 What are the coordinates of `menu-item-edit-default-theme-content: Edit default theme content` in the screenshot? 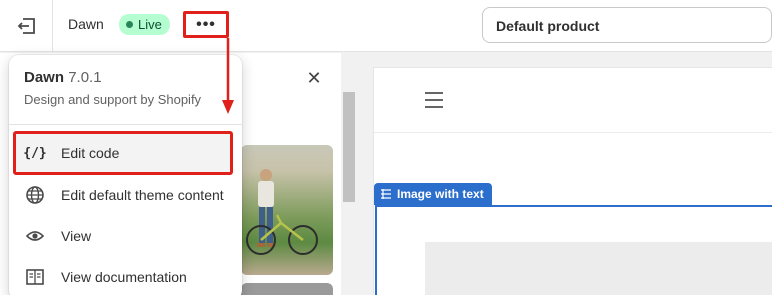 It's located at (125, 195).